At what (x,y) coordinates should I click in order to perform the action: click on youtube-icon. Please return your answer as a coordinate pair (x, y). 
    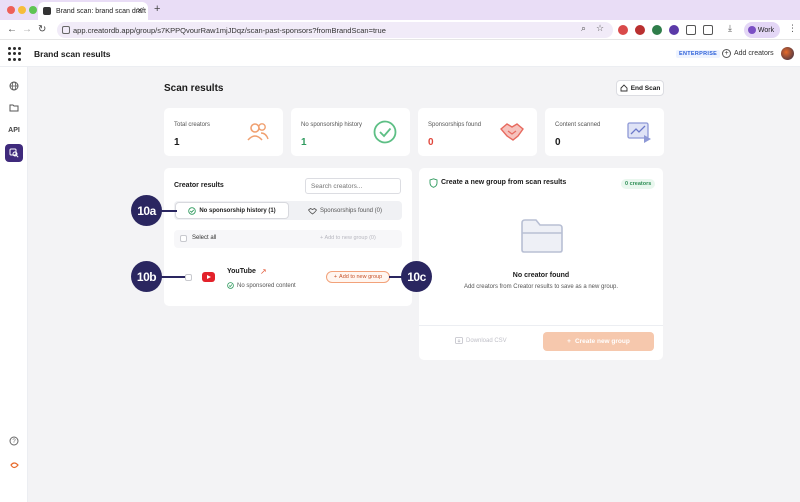
    Looking at the image, I should click on (208, 277).